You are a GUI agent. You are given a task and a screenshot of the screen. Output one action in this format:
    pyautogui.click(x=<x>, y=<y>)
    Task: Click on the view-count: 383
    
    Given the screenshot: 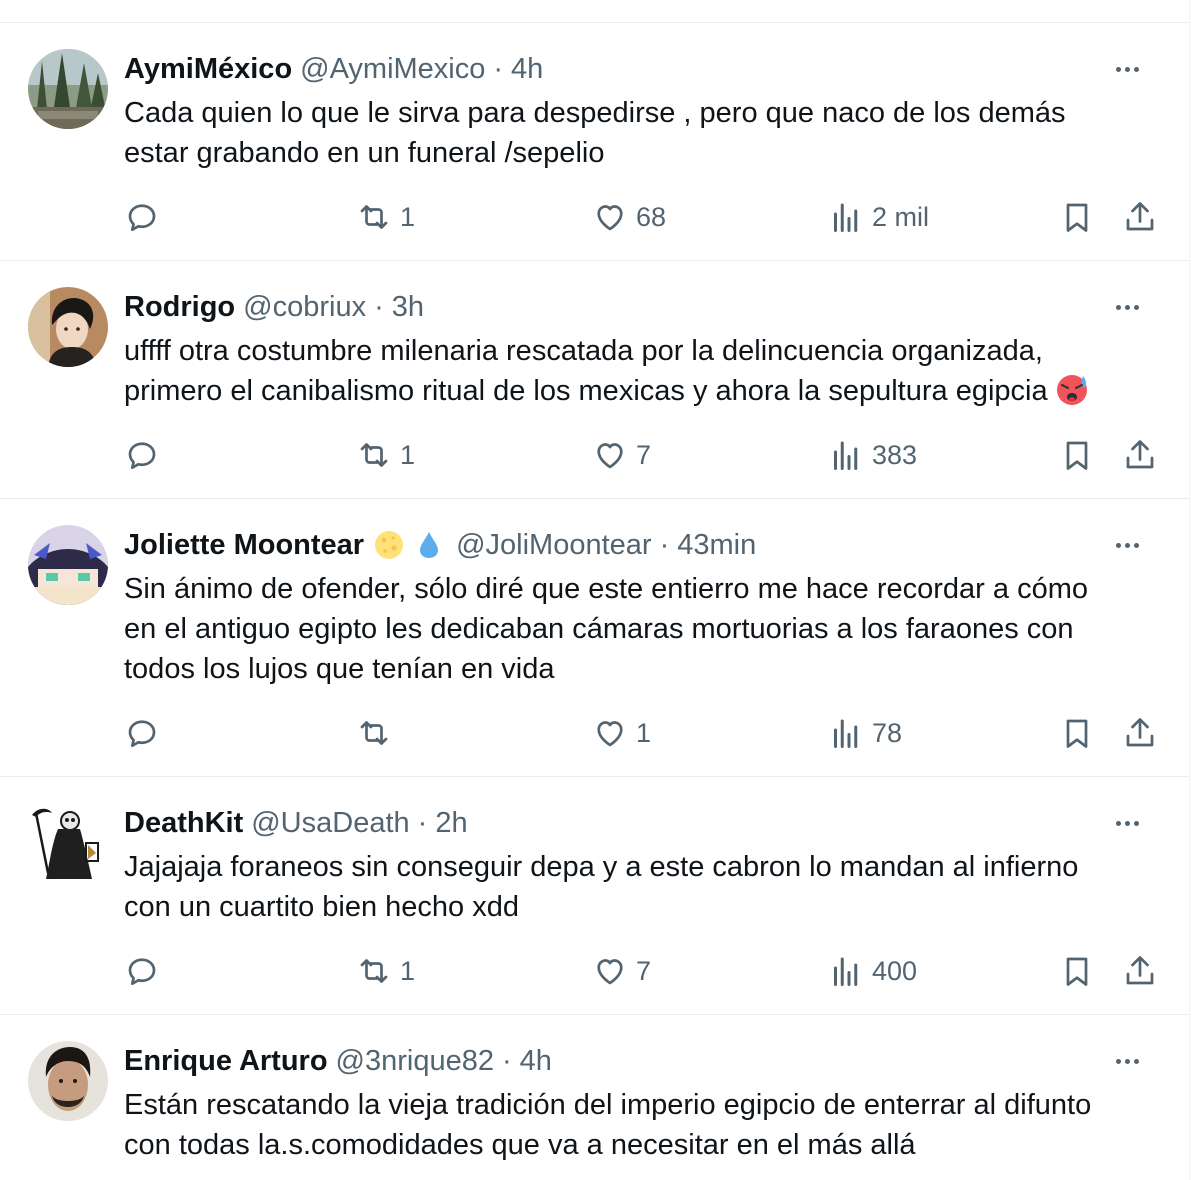 What is the action you would take?
    pyautogui.click(x=895, y=454)
    